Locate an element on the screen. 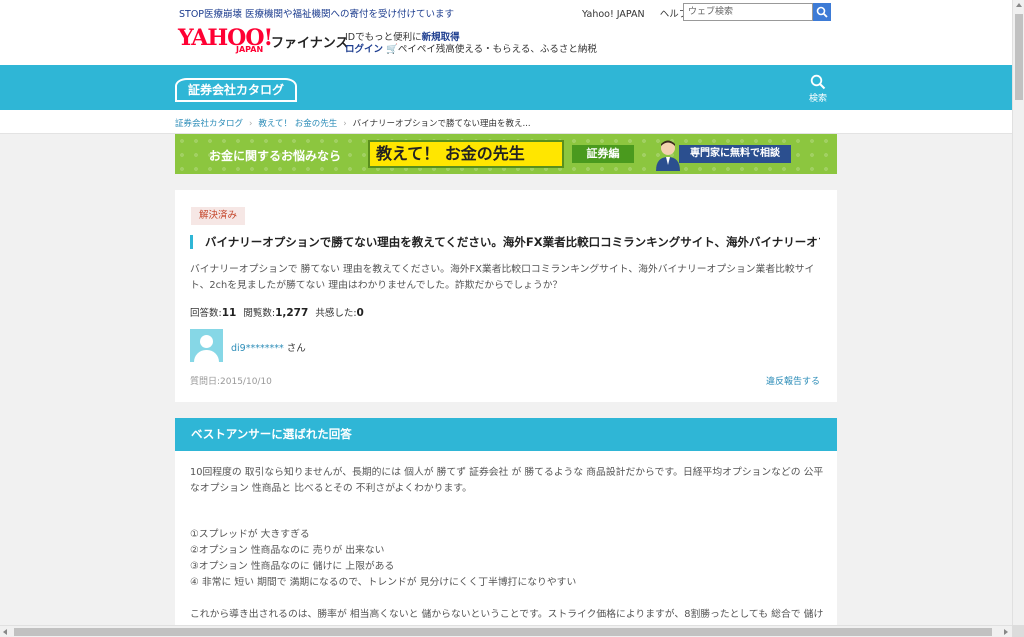  horizontal-scrollbar is located at coordinates (506, 631).